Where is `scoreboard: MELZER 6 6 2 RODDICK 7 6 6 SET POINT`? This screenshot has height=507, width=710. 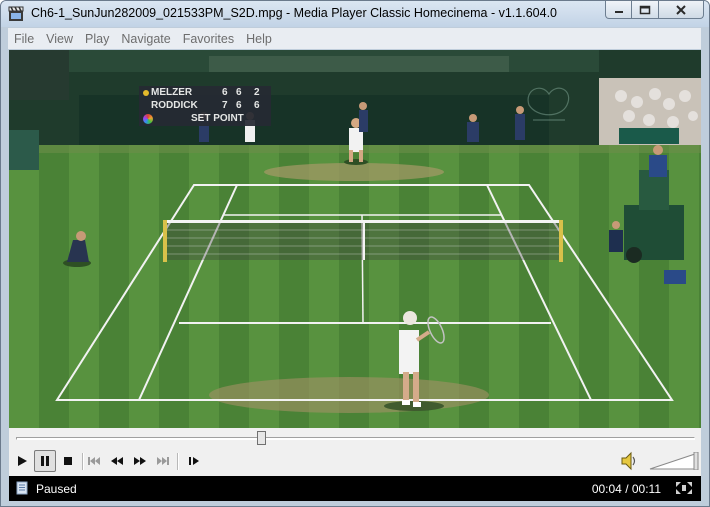
scoreboard: MELZER 6 6 2 RODDICK 7 6 6 SET POINT is located at coordinates (205, 106).